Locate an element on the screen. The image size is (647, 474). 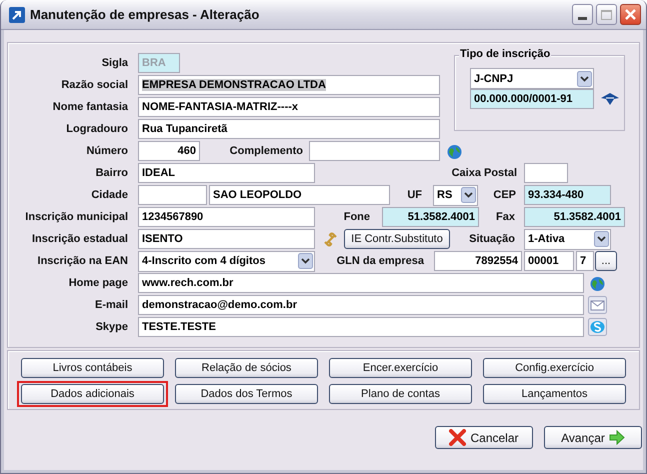
action-button: Lançamentos is located at coordinates (554, 394).